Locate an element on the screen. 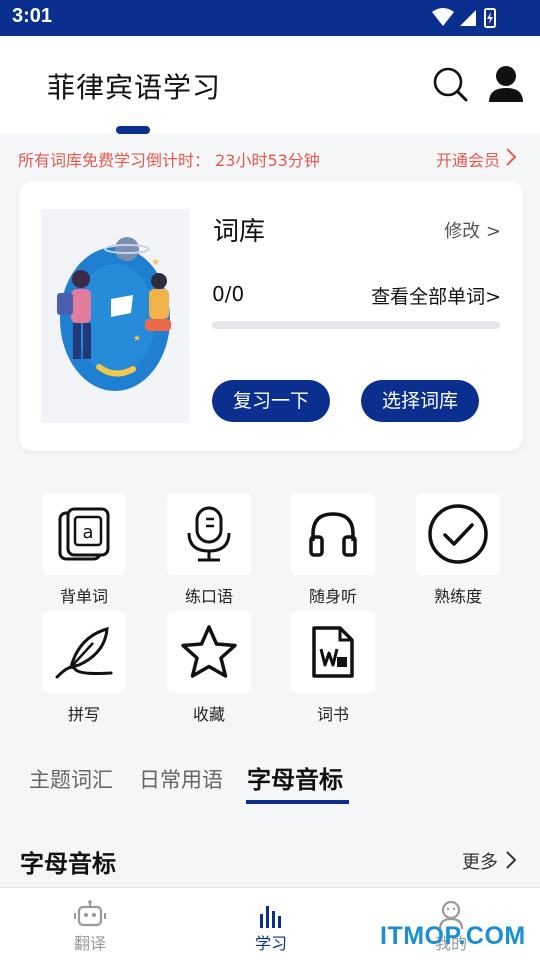 This screenshot has width=540, height=960. tab-daily-phrases: 日常用语 is located at coordinates (181, 779).